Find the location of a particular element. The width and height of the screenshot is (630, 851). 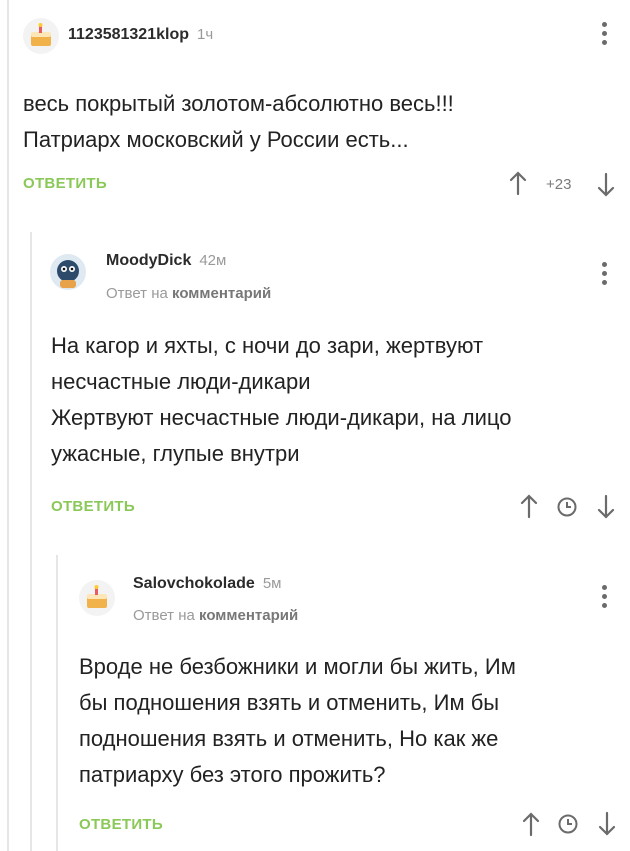

author-name: 1123581321klop 1ч is located at coordinates (140, 35).